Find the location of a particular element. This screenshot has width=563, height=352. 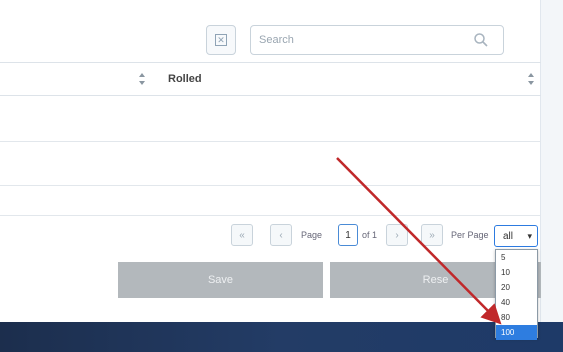

per-page-option: 20 is located at coordinates (516, 287).